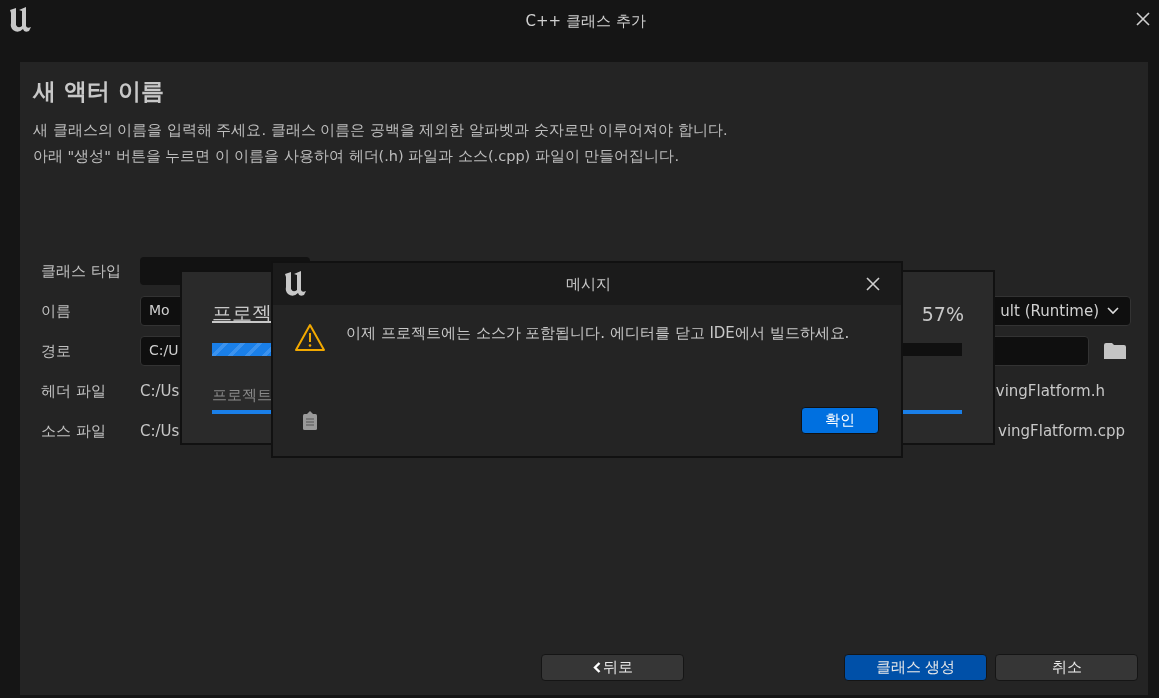  I want to click on description-text: 새 클래스의 이름을 입력해 주세요. 클래스 이름은 공백을 제외한 알파벳과 숫자로만 이루어져야 합니다., so click(381, 130).